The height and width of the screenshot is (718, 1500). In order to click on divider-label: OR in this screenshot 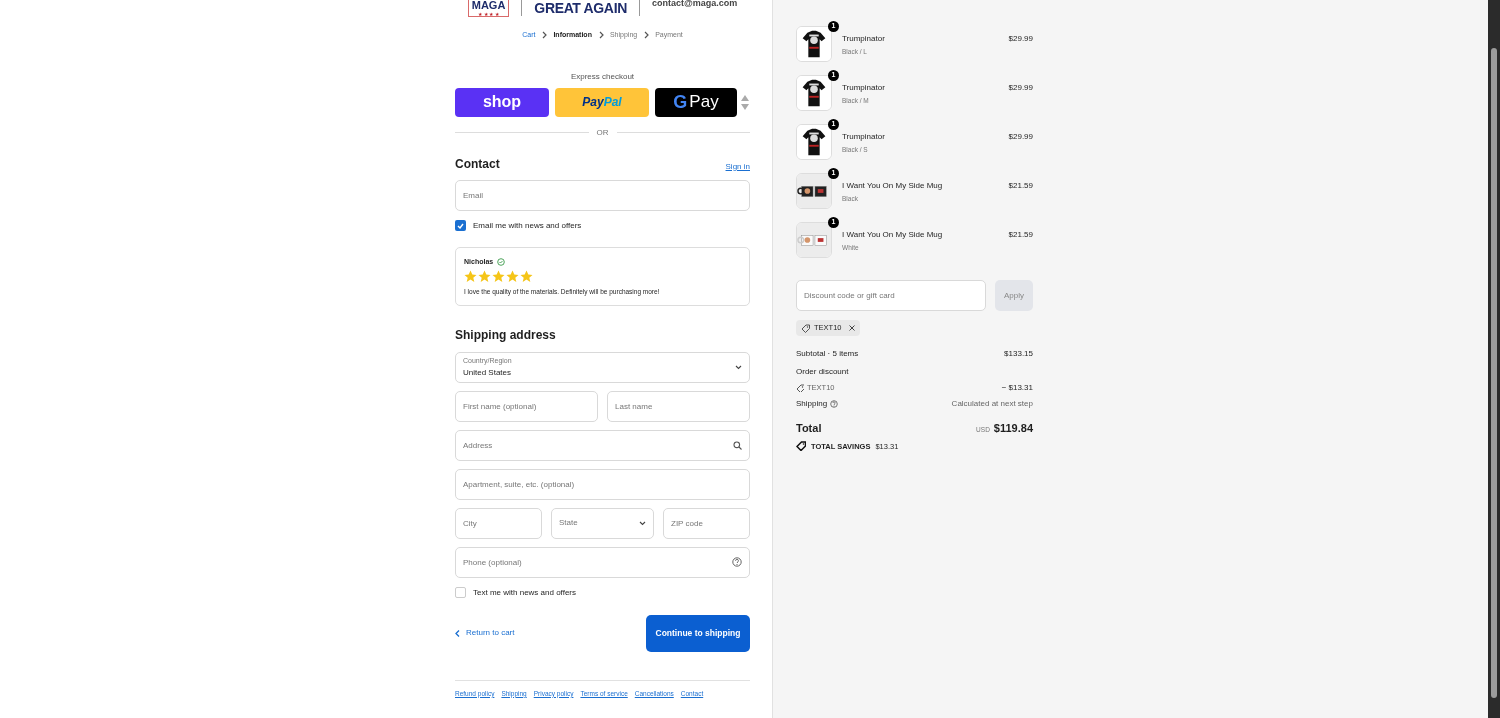, I will do `click(602, 132)`.